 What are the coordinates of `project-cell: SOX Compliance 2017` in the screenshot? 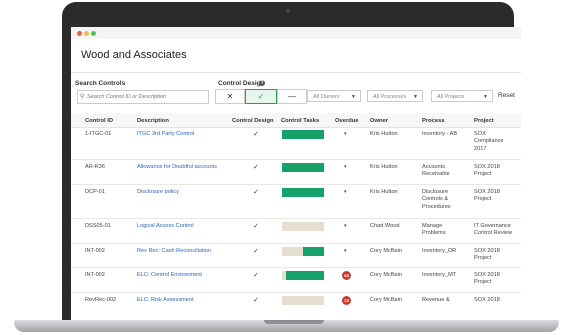 It's located at (489, 141).